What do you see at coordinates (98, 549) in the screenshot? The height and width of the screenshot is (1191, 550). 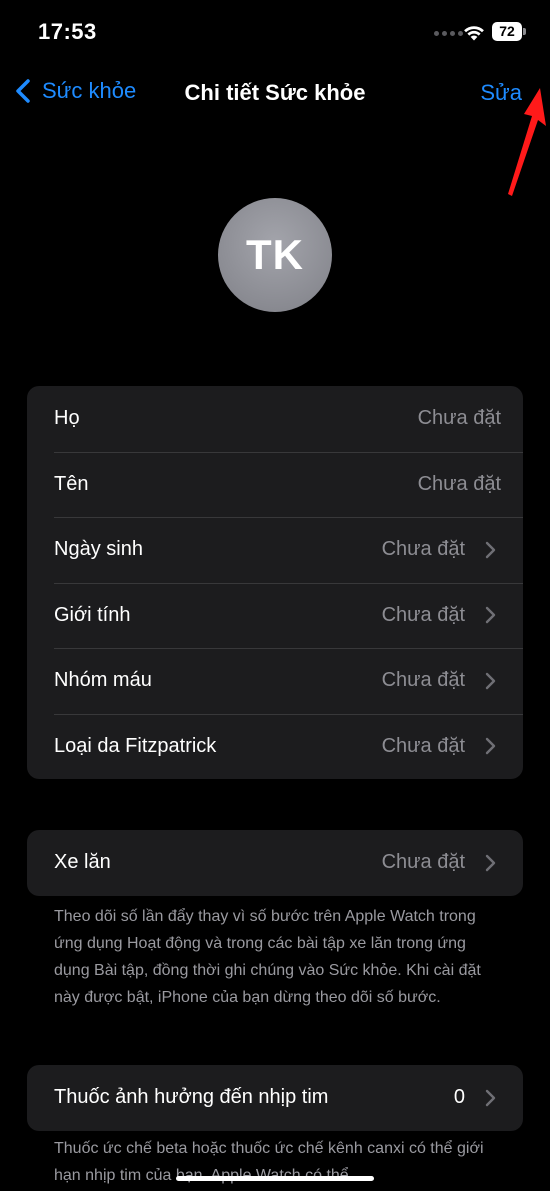 I see `row-label: Ngày sinh` at bounding box center [98, 549].